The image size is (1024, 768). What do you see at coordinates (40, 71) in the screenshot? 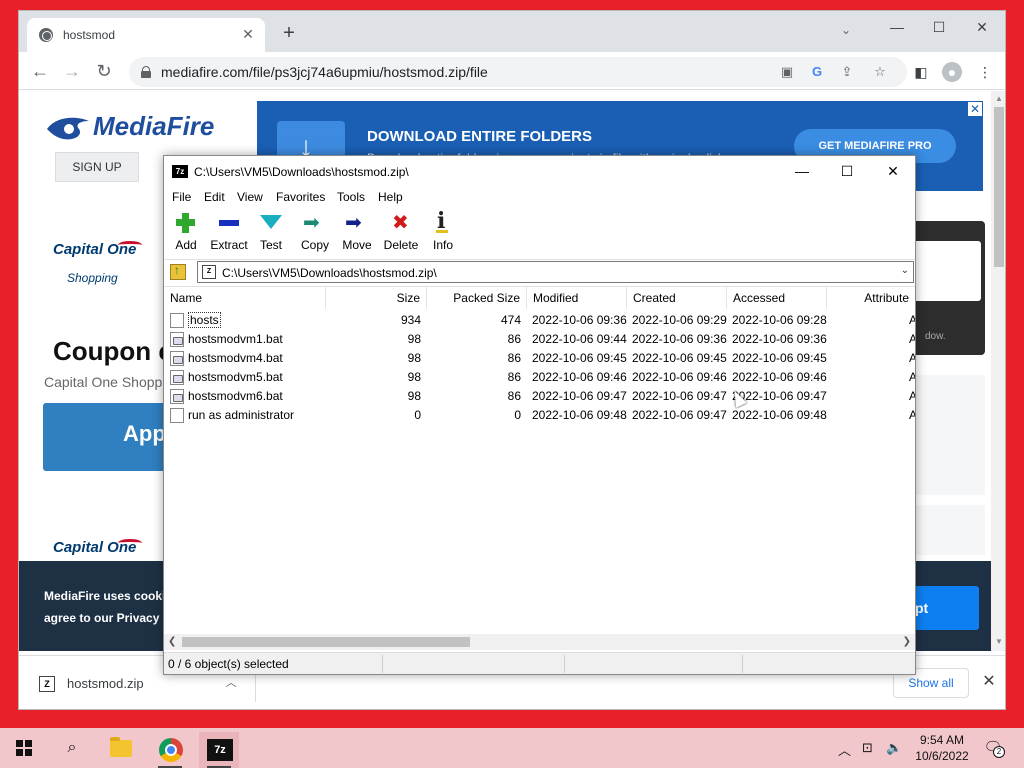
I see `back-icon: ←` at bounding box center [40, 71].